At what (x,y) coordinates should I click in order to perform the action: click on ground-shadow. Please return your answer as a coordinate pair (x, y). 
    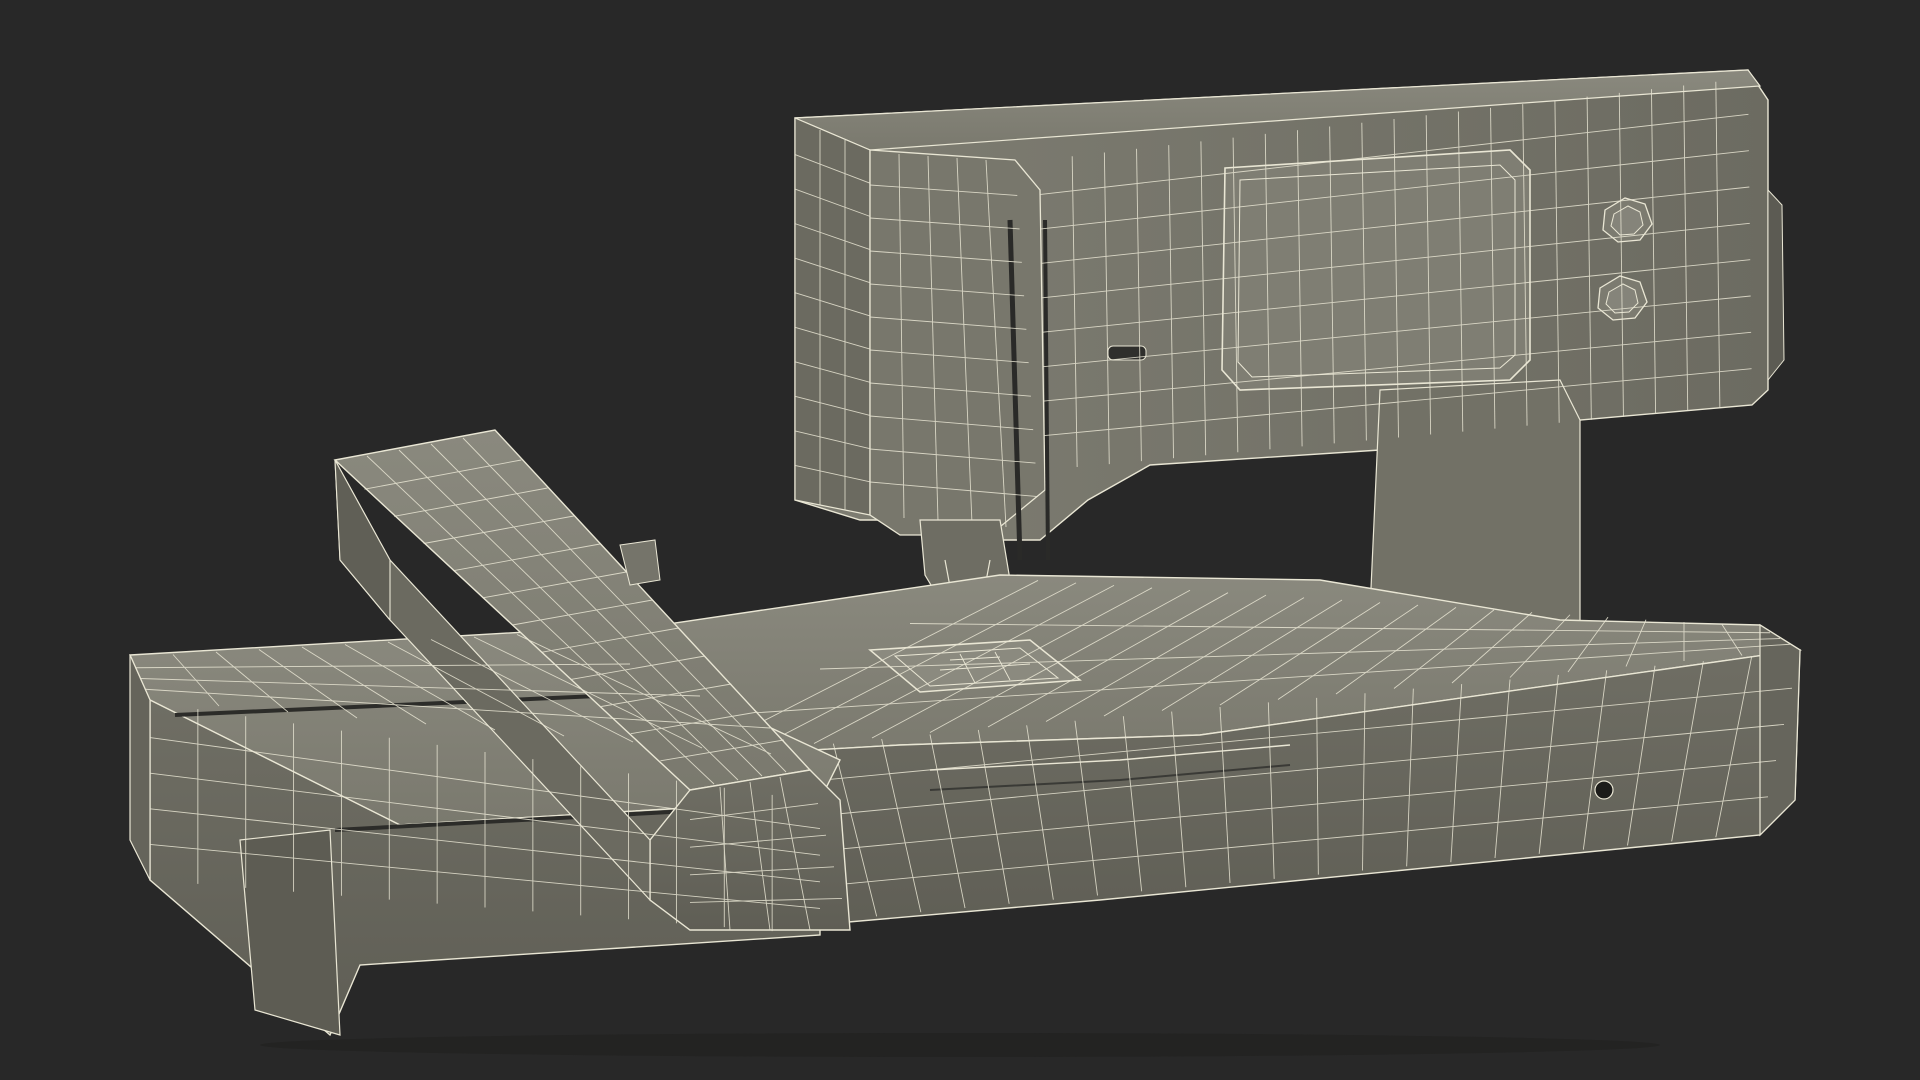
    Looking at the image, I should click on (960, 1045).